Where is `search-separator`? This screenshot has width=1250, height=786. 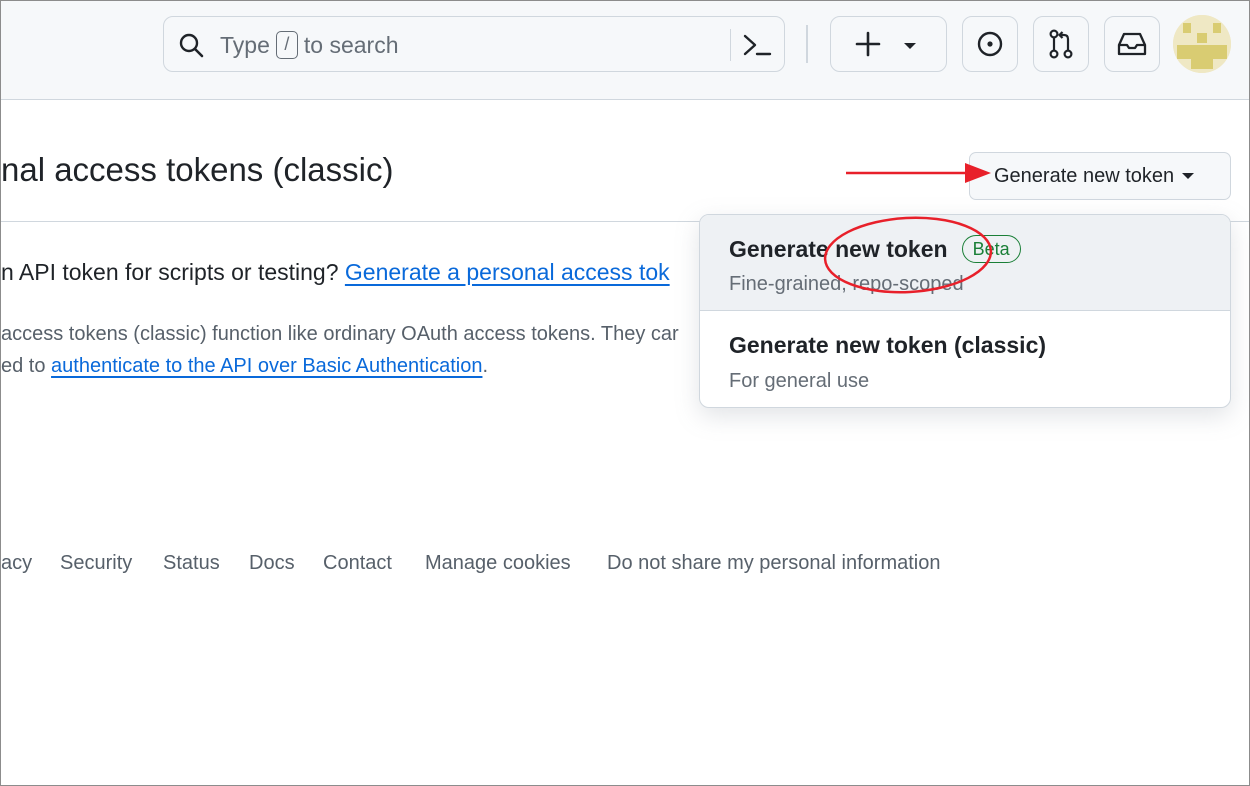
search-separator is located at coordinates (730, 45).